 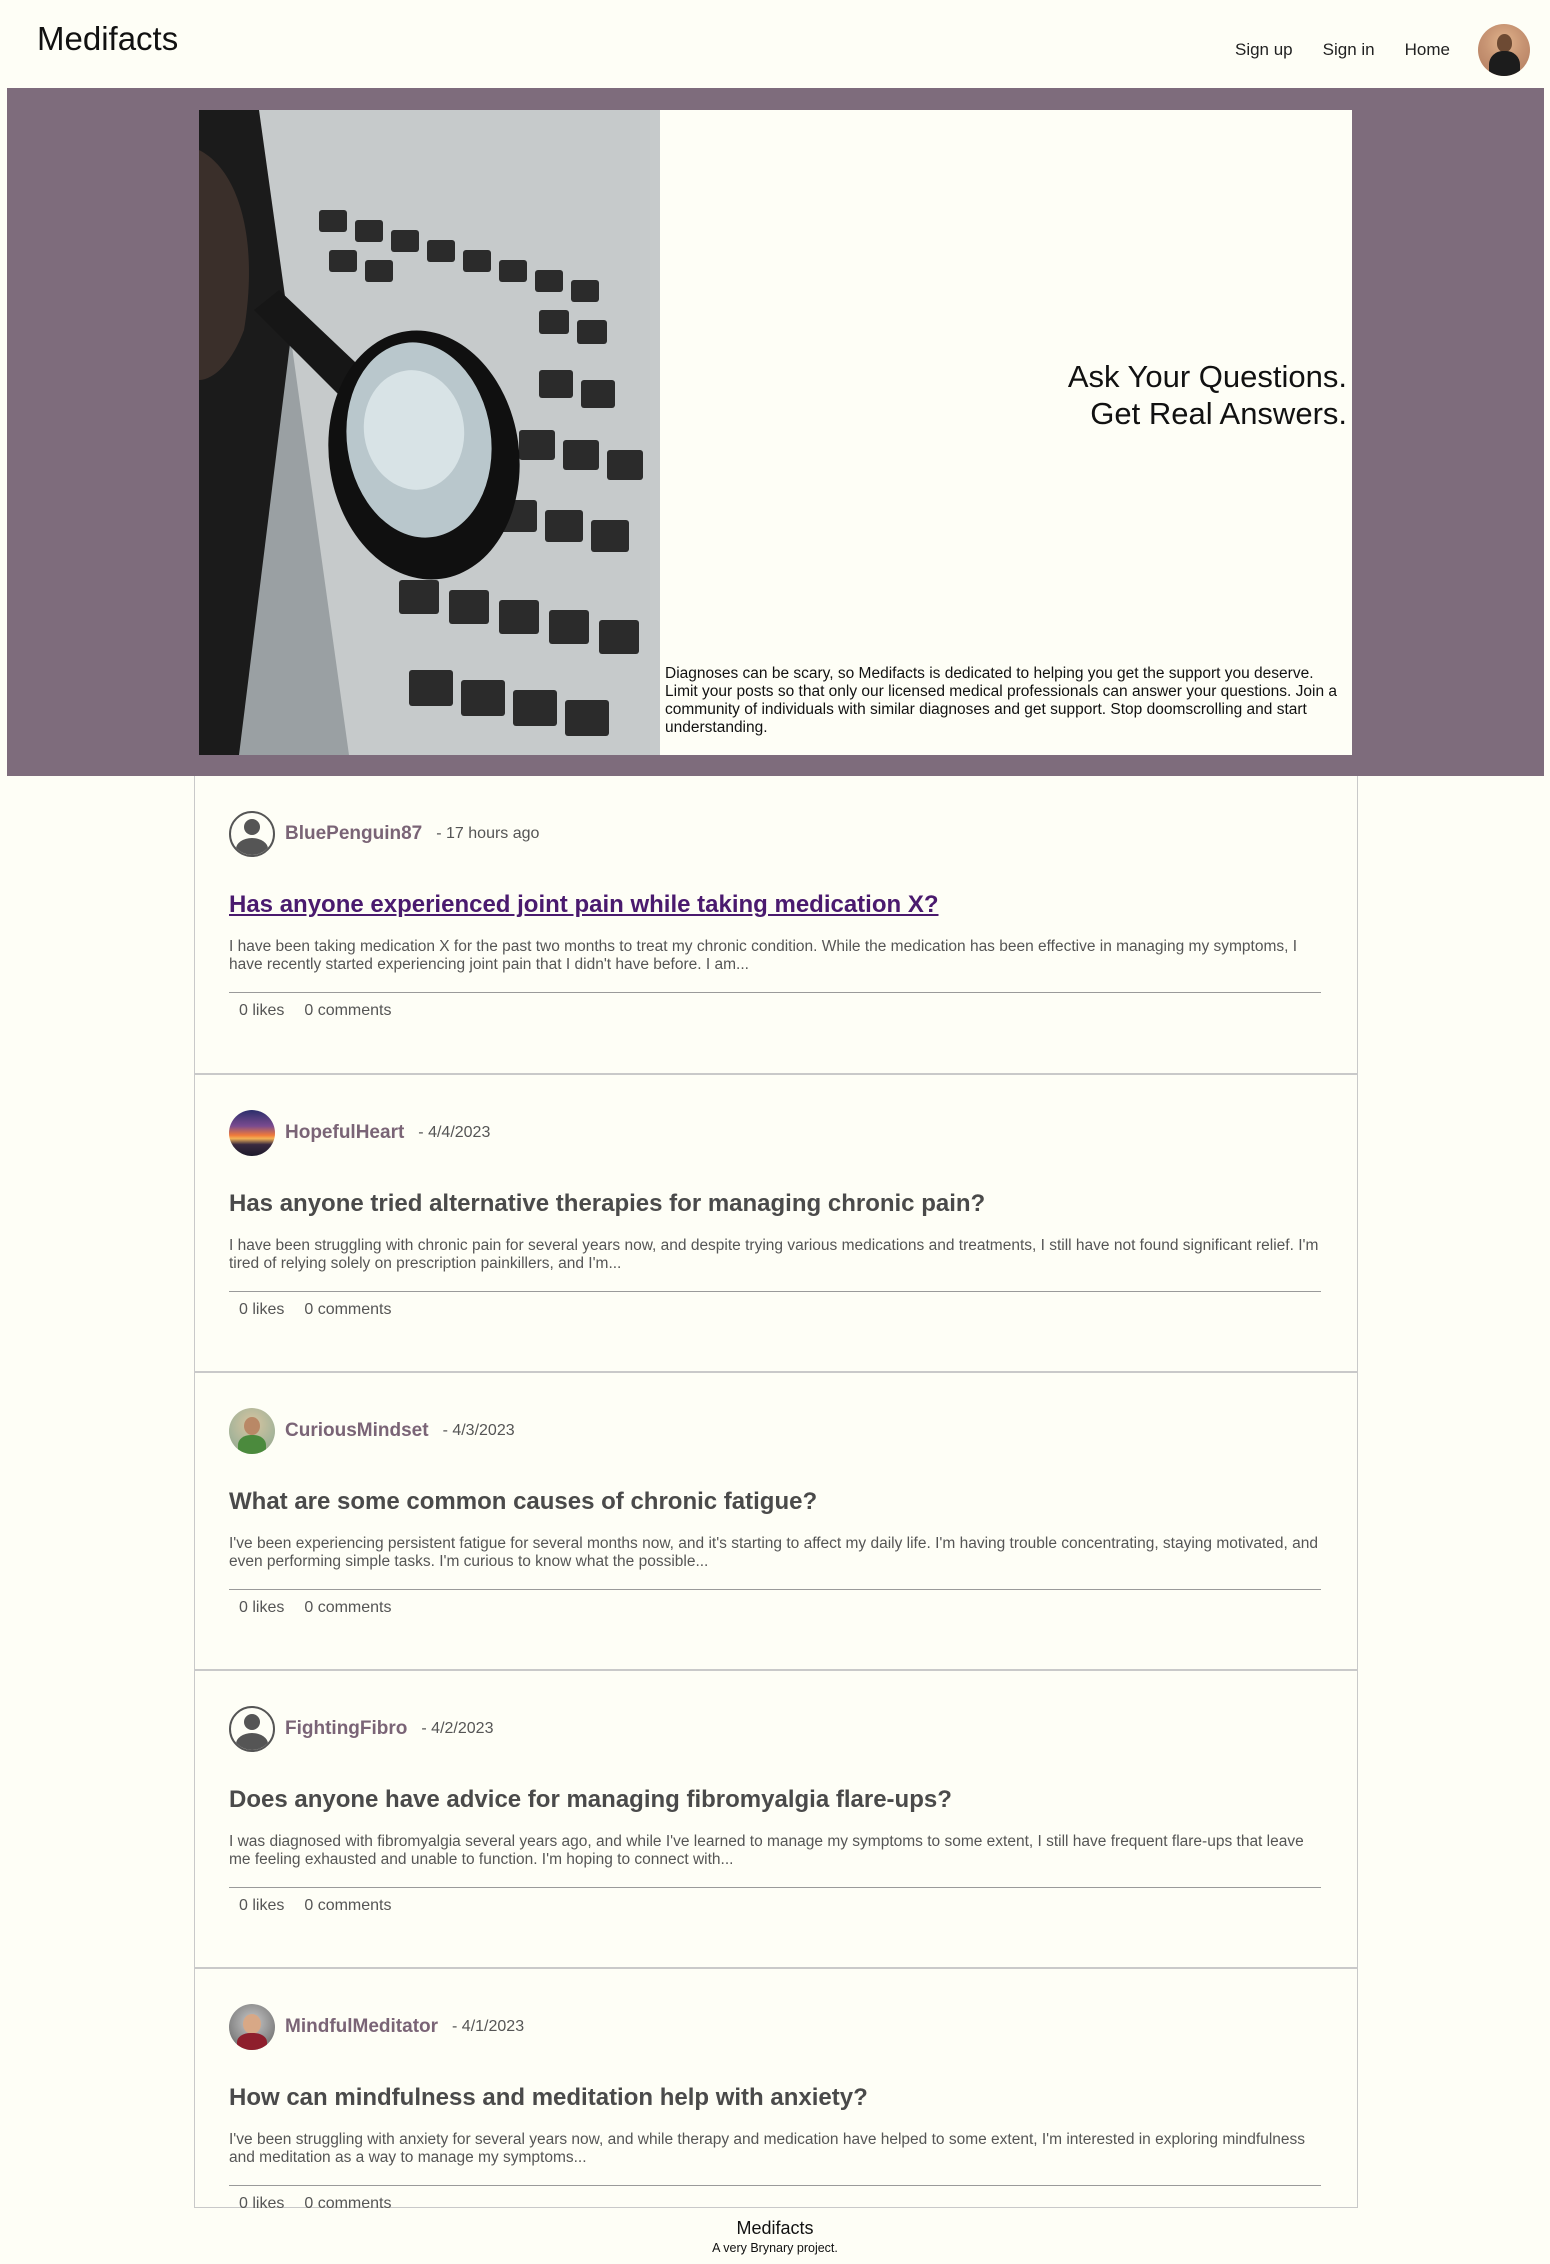 I want to click on user-avatar-icon, so click(x=1504, y=50).